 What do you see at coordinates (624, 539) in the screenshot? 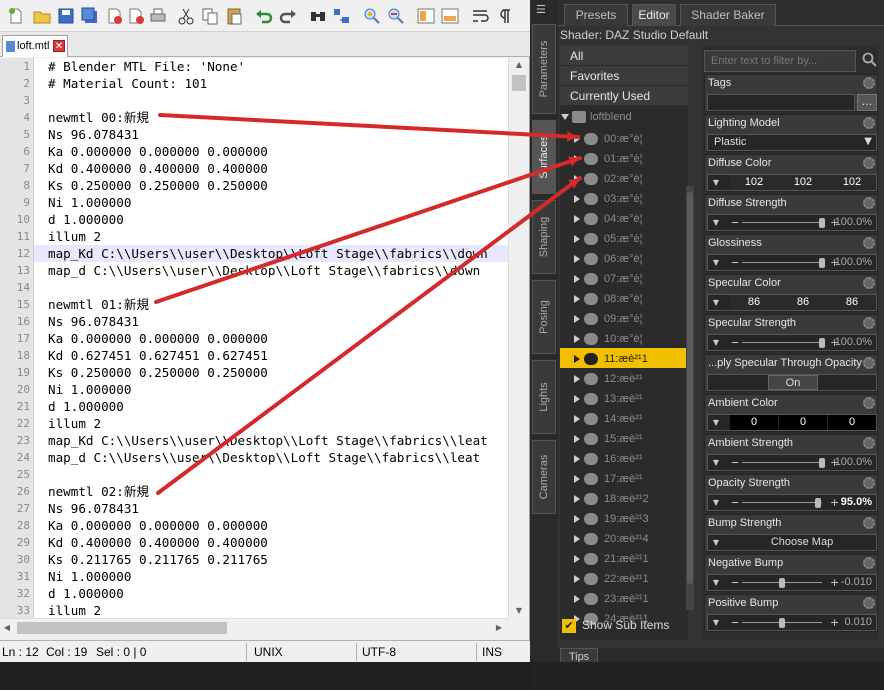
I see `surface-item: 20:æè²¹4` at bounding box center [624, 539].